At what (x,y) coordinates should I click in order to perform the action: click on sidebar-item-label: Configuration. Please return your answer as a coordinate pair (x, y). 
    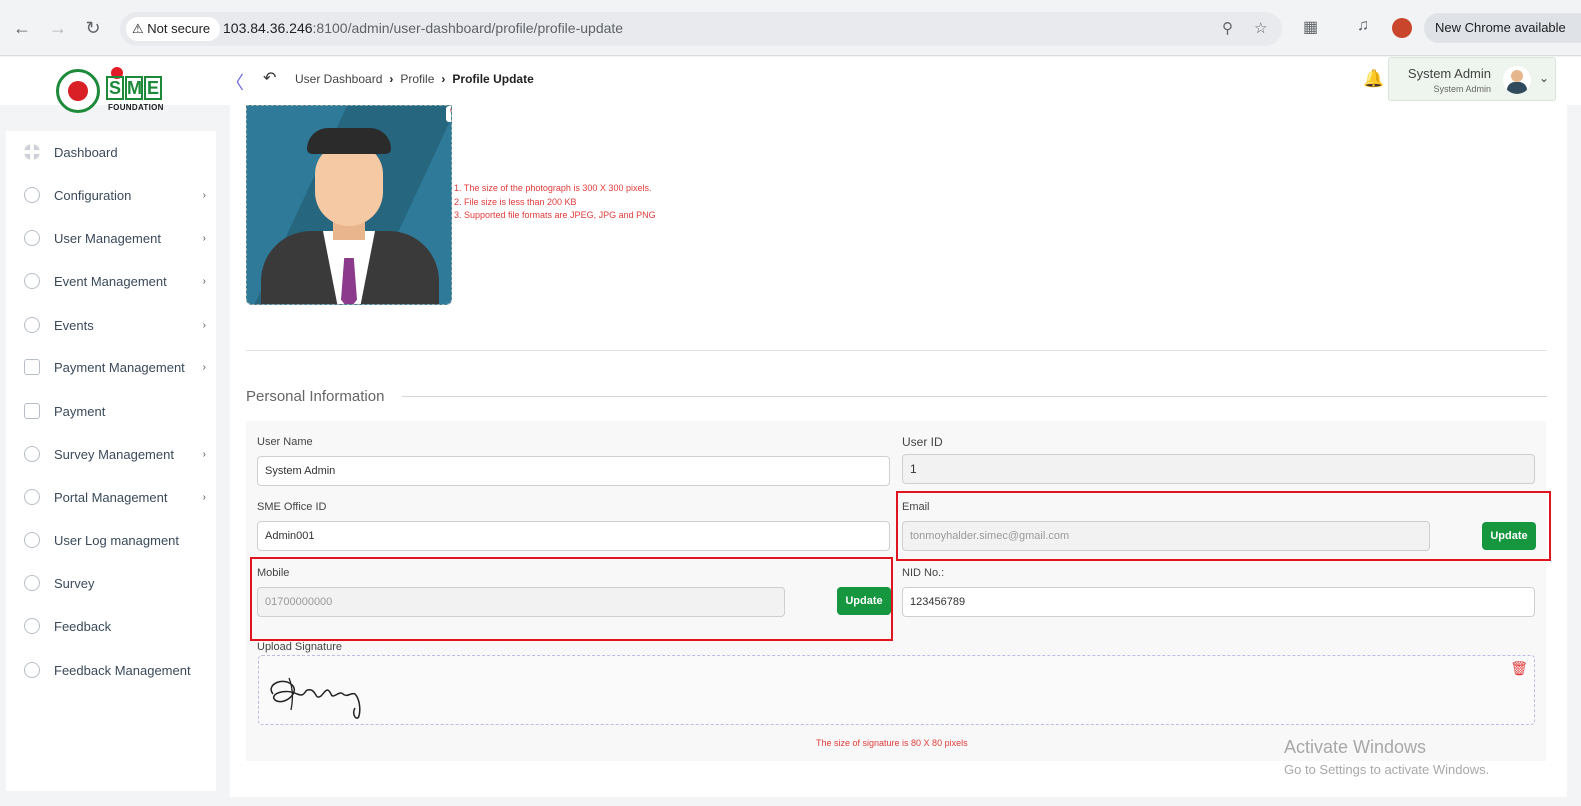
    Looking at the image, I should click on (93, 195).